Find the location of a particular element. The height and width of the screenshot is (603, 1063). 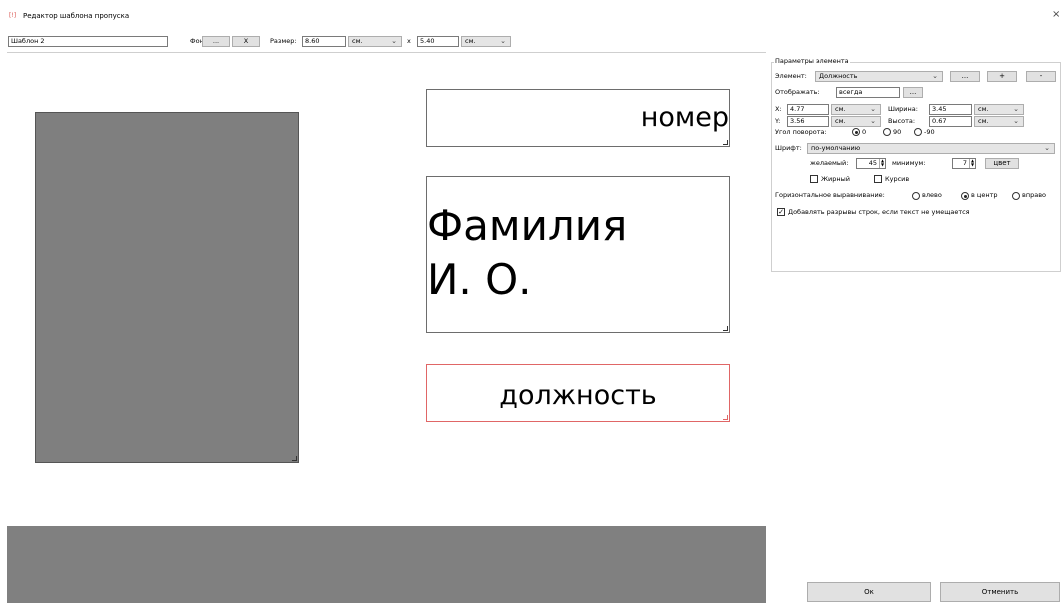

title-bar: [!] Редактор шаблона пропуска × is located at coordinates (531, 15).